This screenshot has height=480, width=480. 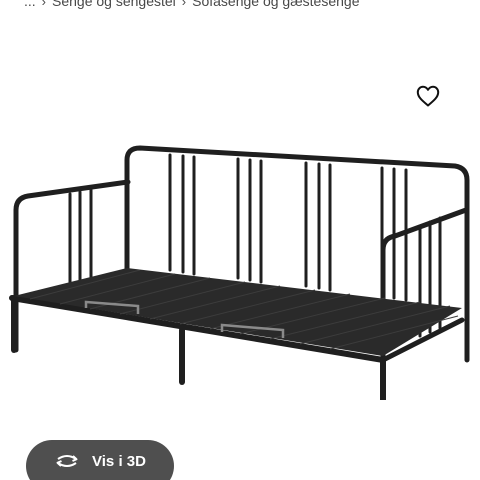 I want to click on rotate-3d-icon, so click(x=67, y=461).